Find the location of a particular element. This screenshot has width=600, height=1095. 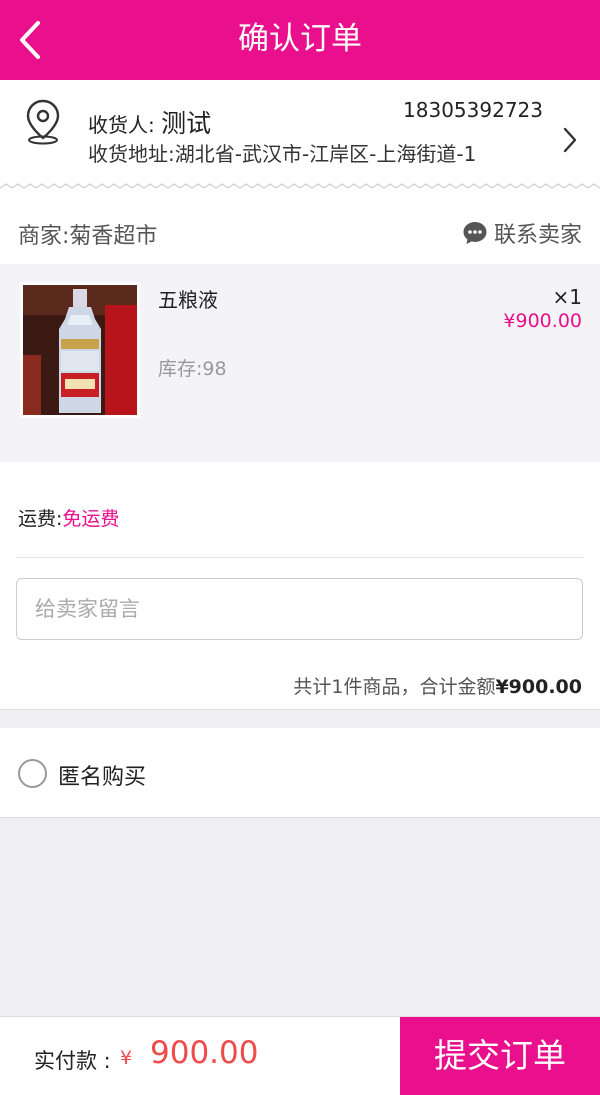

order-total-prefix: 共计1件商品，合计金额 is located at coordinates (394, 687).